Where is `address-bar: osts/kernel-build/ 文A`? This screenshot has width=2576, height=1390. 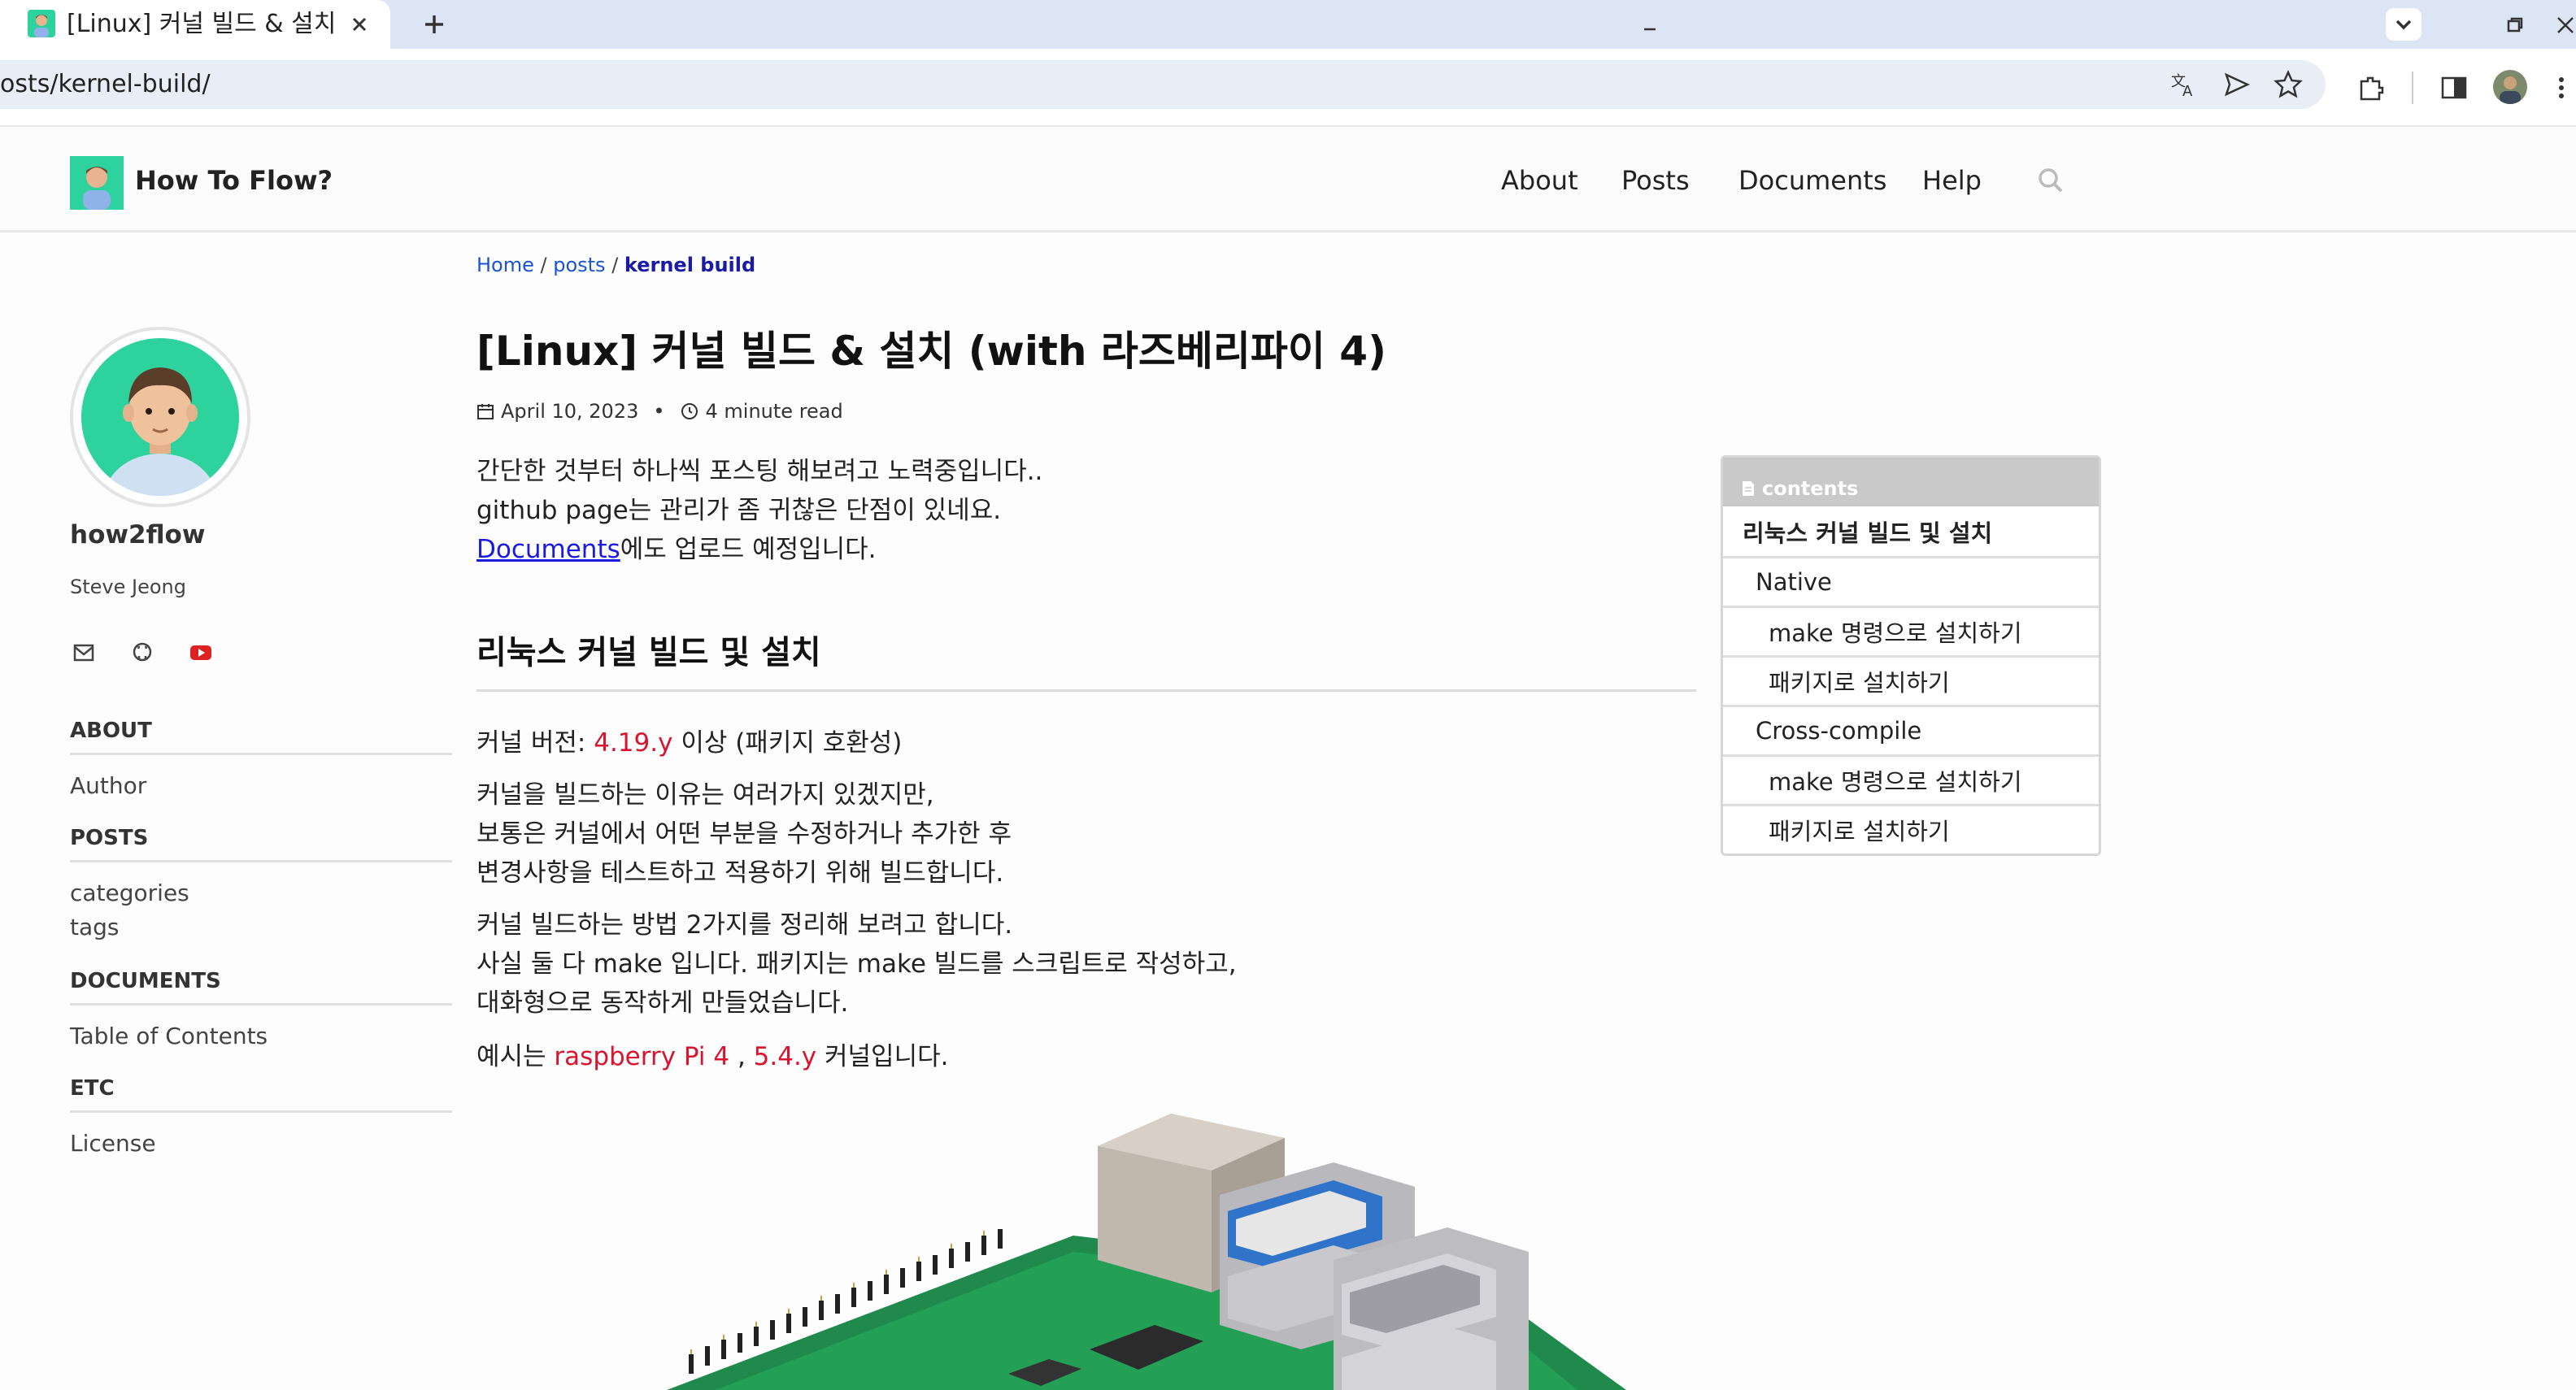
address-bar: osts/kernel-build/ 文A is located at coordinates (1163, 84).